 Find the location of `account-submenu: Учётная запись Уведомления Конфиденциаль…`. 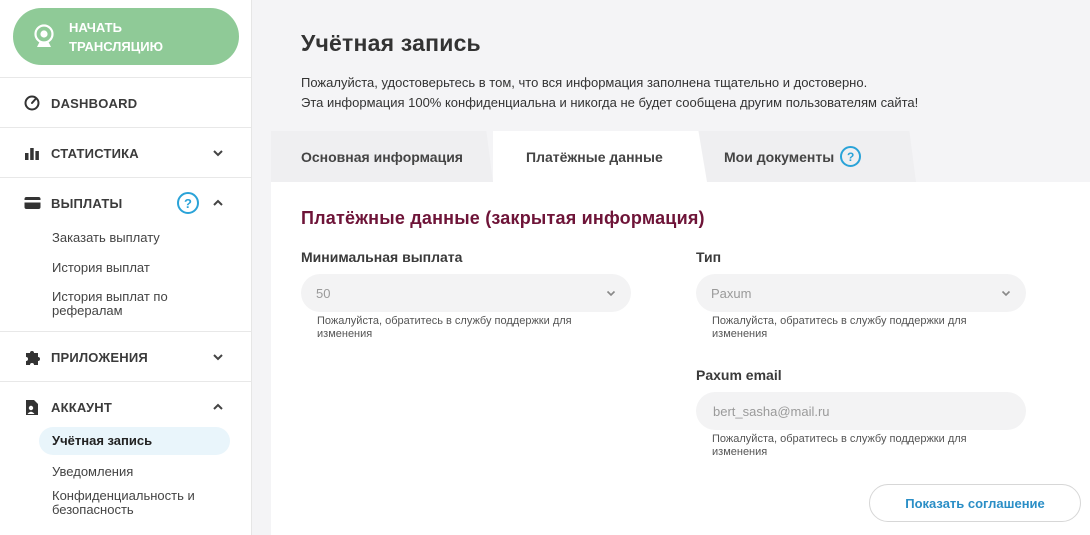

account-submenu: Учётная запись Уведомления Конфиденциаль… is located at coordinates (125, 472).